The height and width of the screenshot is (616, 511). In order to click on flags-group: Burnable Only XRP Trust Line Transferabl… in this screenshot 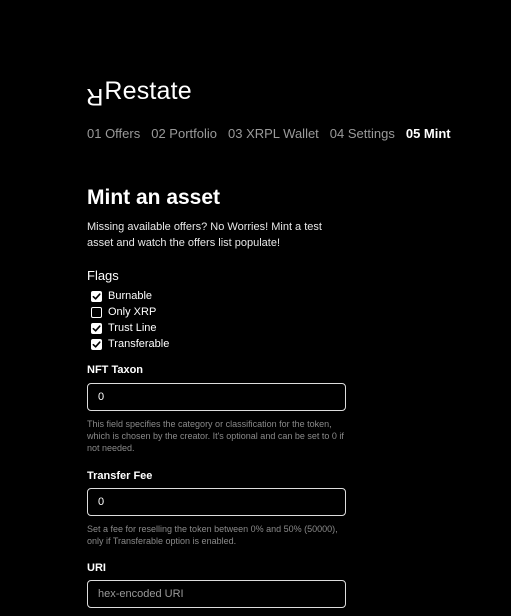, I will do `click(130, 320)`.